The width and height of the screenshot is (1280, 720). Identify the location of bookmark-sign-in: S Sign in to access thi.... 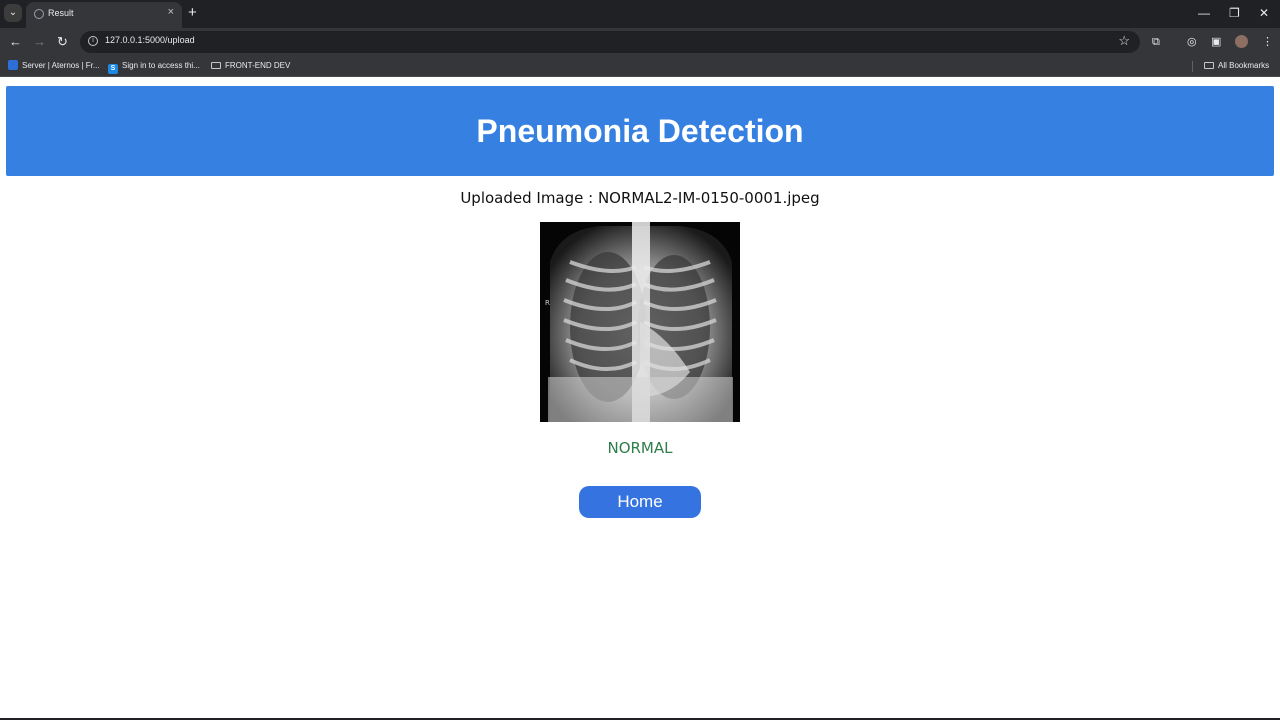
(154, 67).